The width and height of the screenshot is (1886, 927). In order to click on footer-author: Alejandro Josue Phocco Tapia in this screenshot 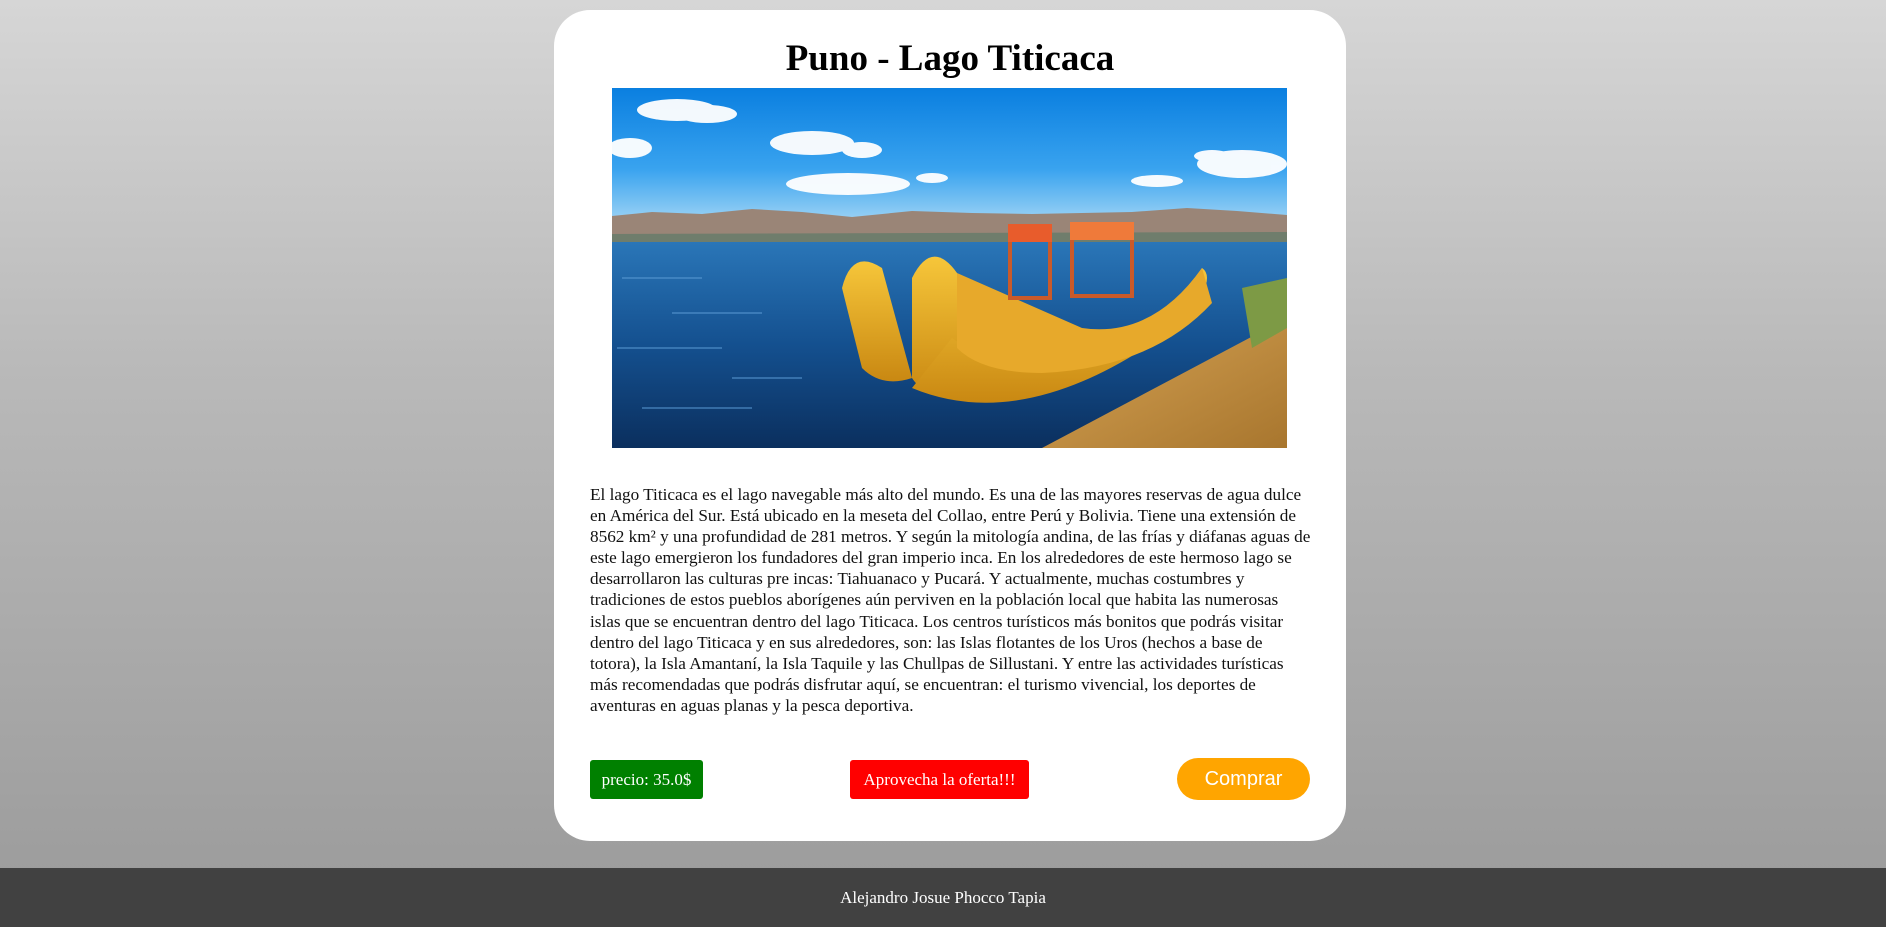, I will do `click(943, 897)`.